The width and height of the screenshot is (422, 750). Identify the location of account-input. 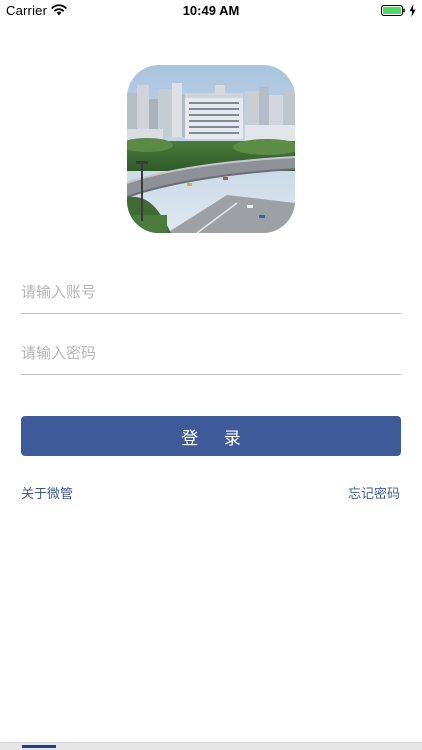
(211, 292).